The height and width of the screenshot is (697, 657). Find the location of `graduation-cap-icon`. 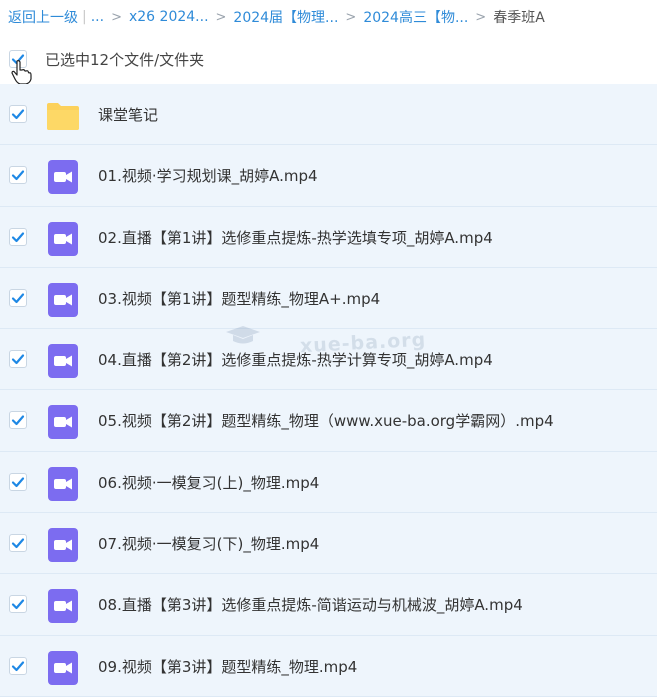

graduation-cap-icon is located at coordinates (243, 335).